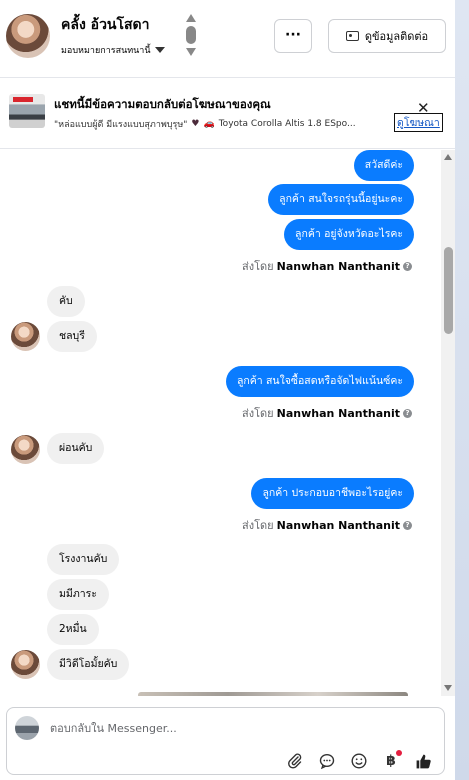  I want to click on view-contact-info-label: ดูข้อมูลติดต่อ, so click(396, 36).